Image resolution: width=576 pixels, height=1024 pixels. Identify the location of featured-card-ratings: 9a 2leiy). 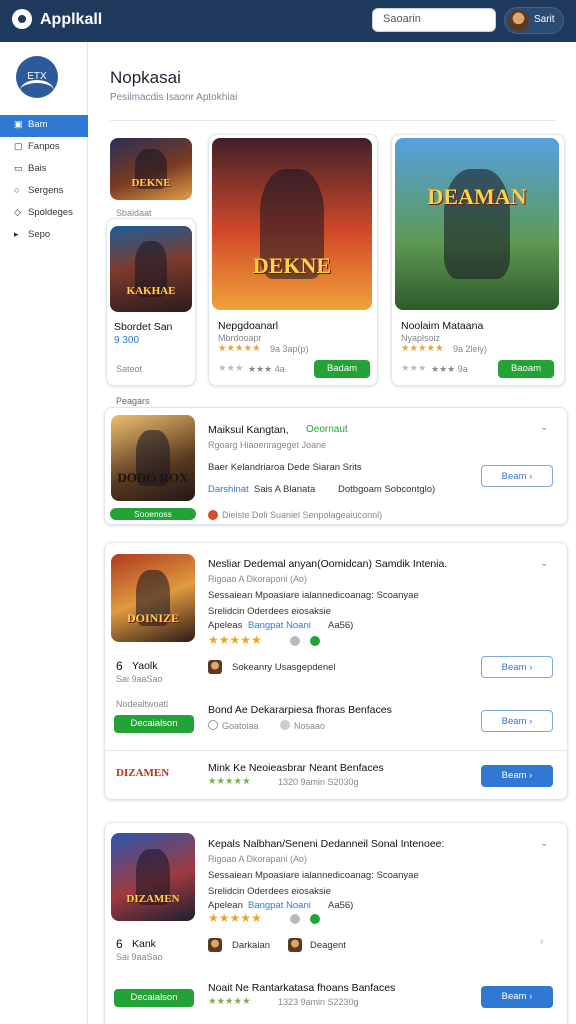
(470, 349).